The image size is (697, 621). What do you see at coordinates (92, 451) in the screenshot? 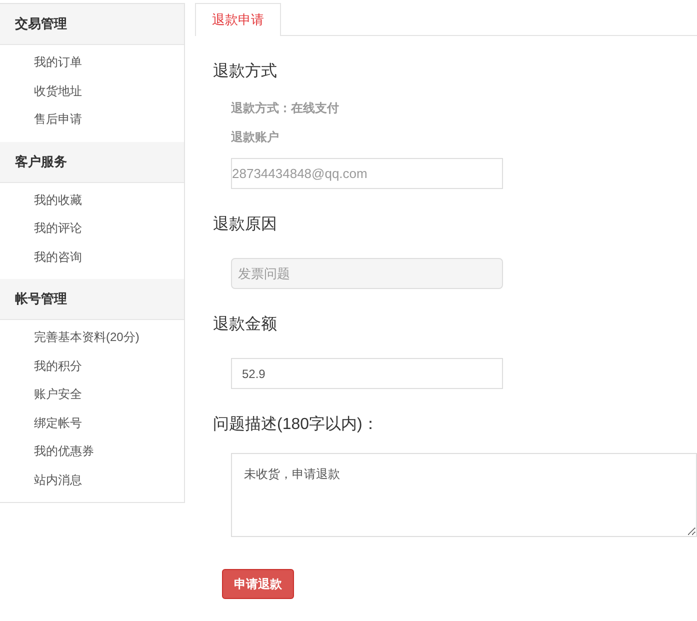
I see `sidebar-item: 我的优惠券` at bounding box center [92, 451].